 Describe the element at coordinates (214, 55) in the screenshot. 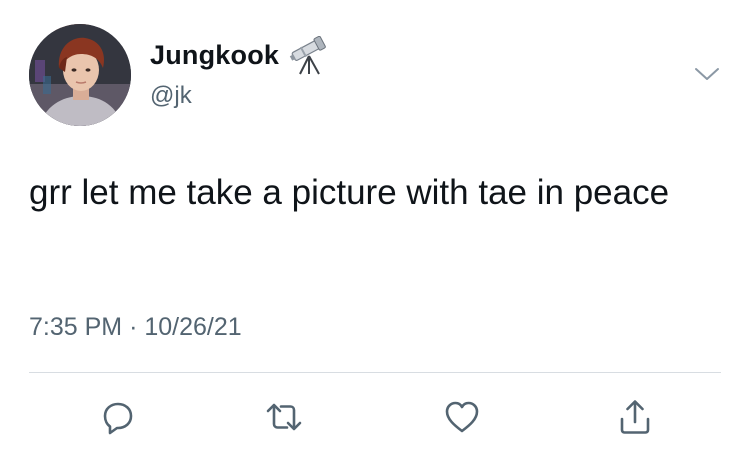

I see `display-name: Jungkook` at that location.